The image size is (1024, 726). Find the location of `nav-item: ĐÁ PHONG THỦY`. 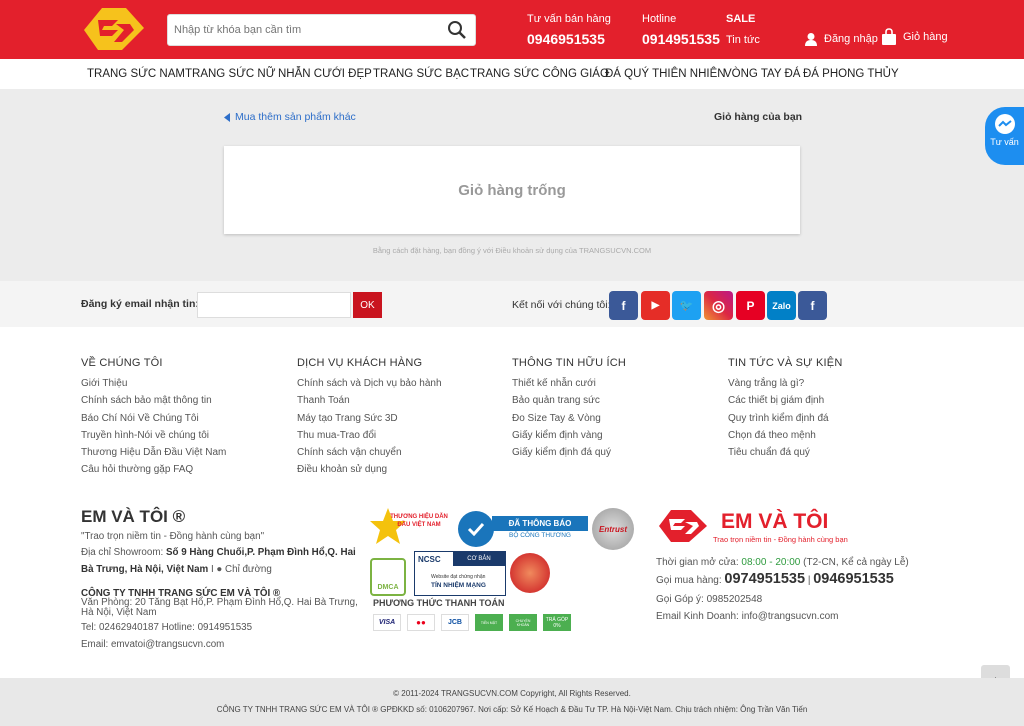

nav-item: ĐÁ PHONG THỦY is located at coordinates (851, 74).